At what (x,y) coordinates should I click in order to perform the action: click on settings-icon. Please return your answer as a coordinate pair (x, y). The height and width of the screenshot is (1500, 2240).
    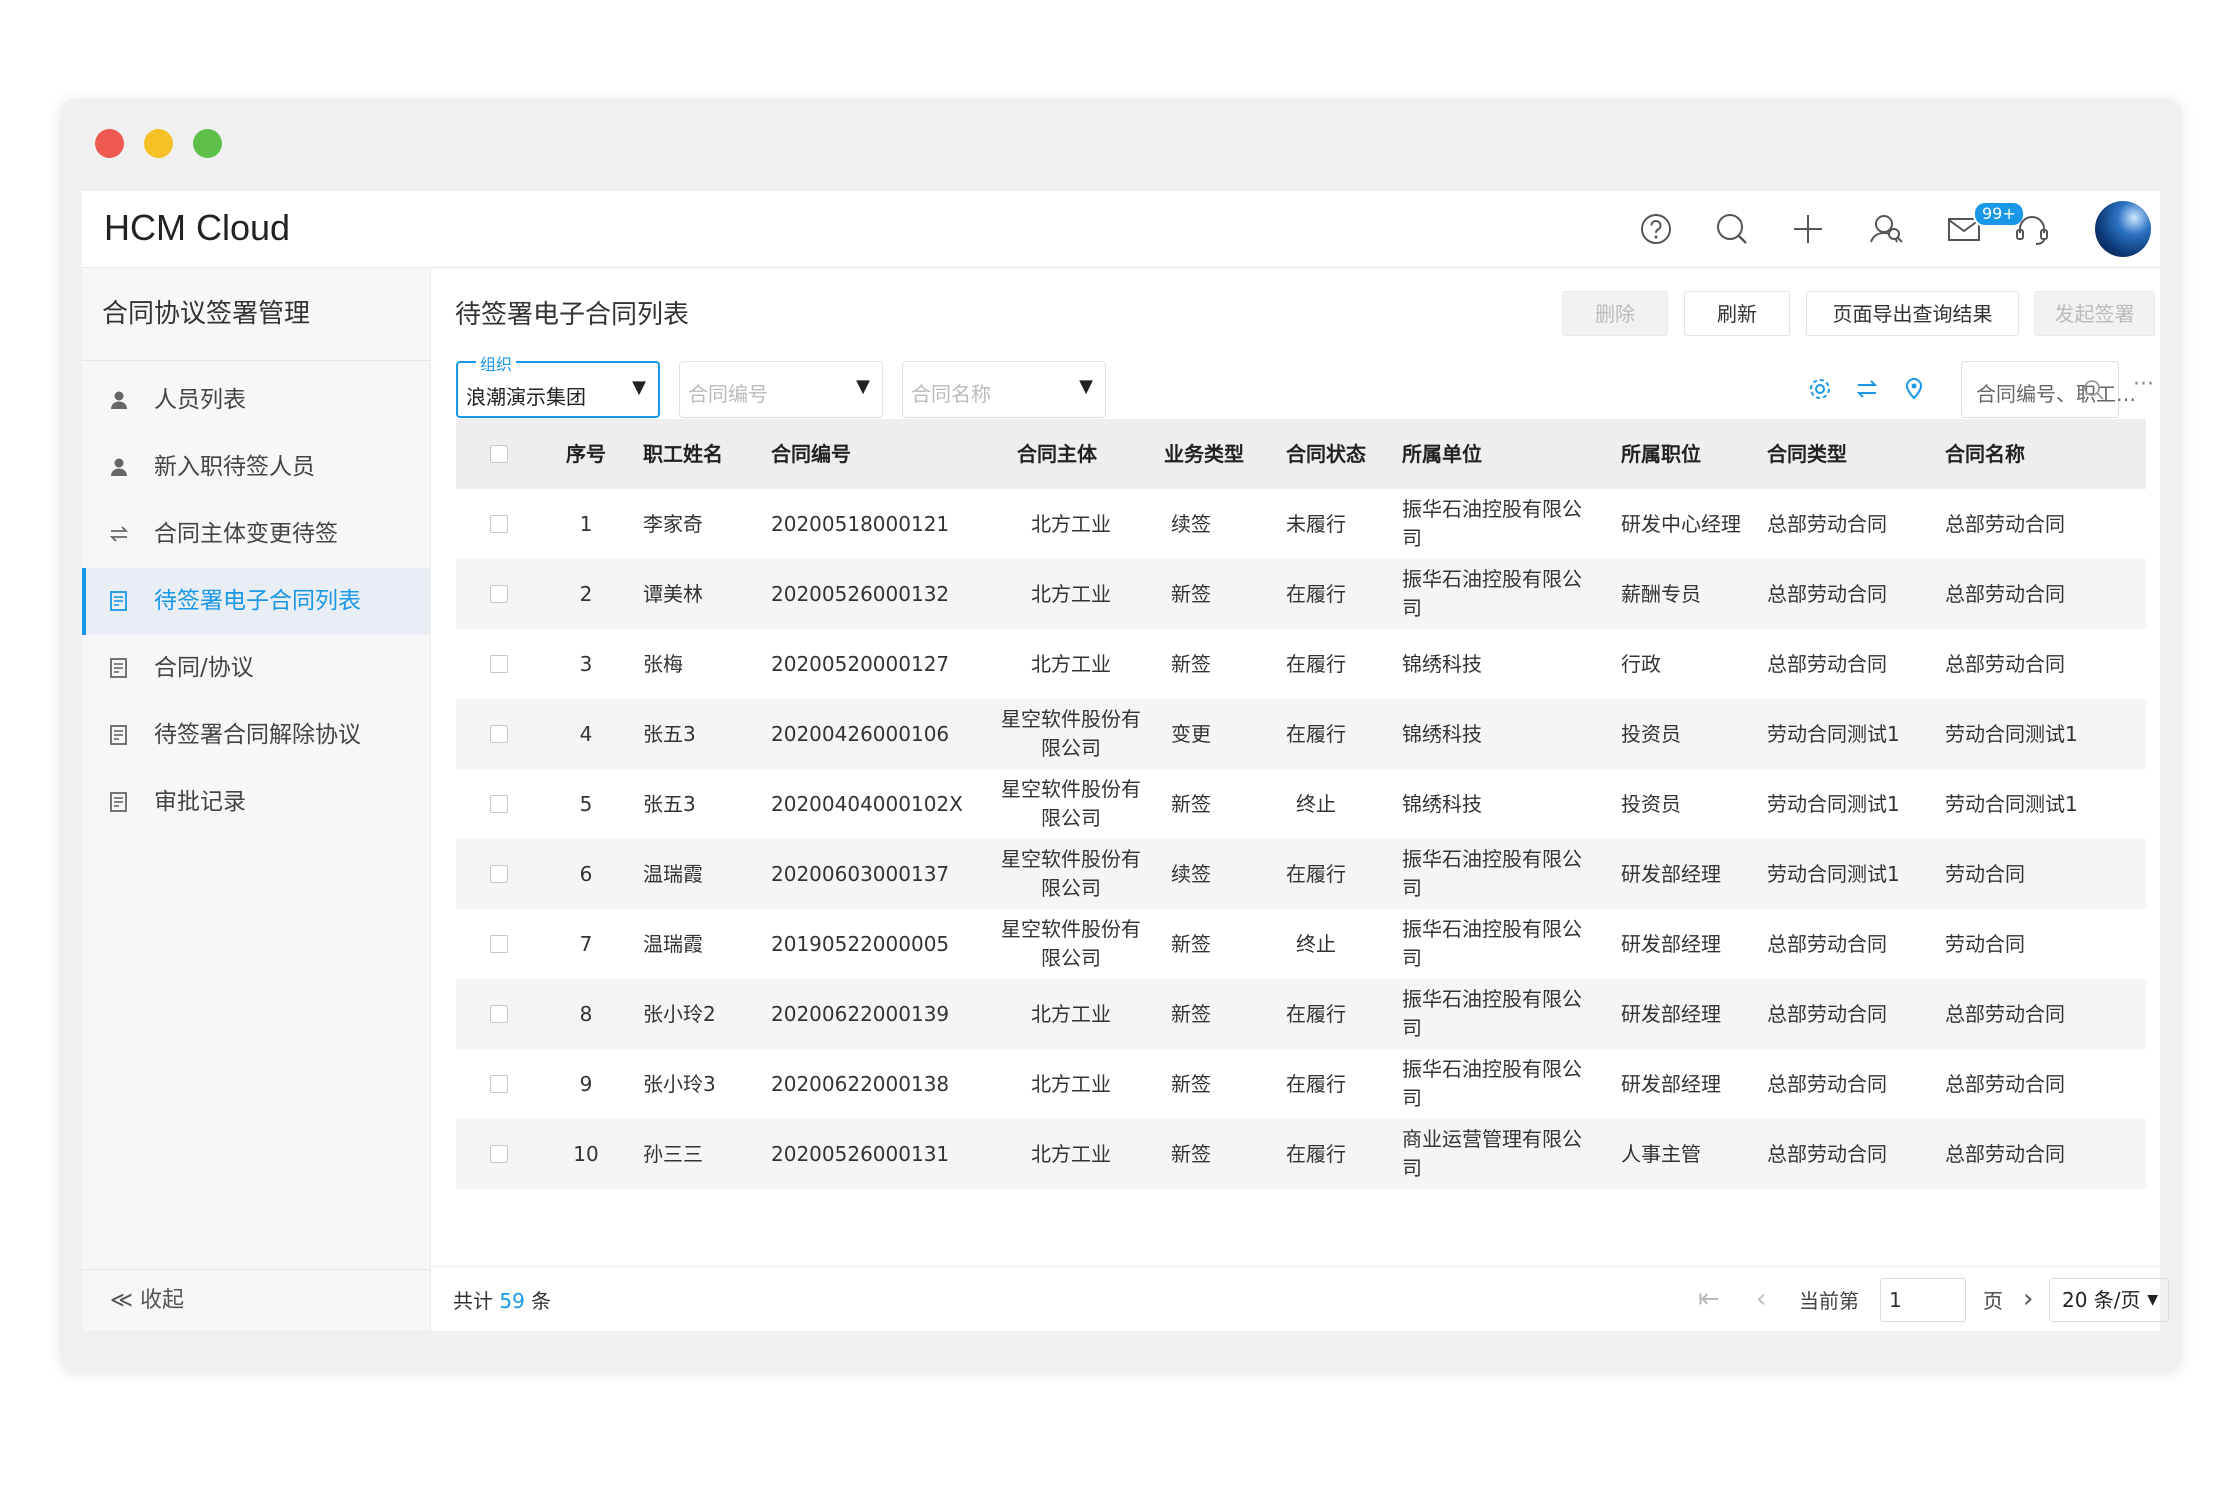
    Looking at the image, I should click on (1820, 389).